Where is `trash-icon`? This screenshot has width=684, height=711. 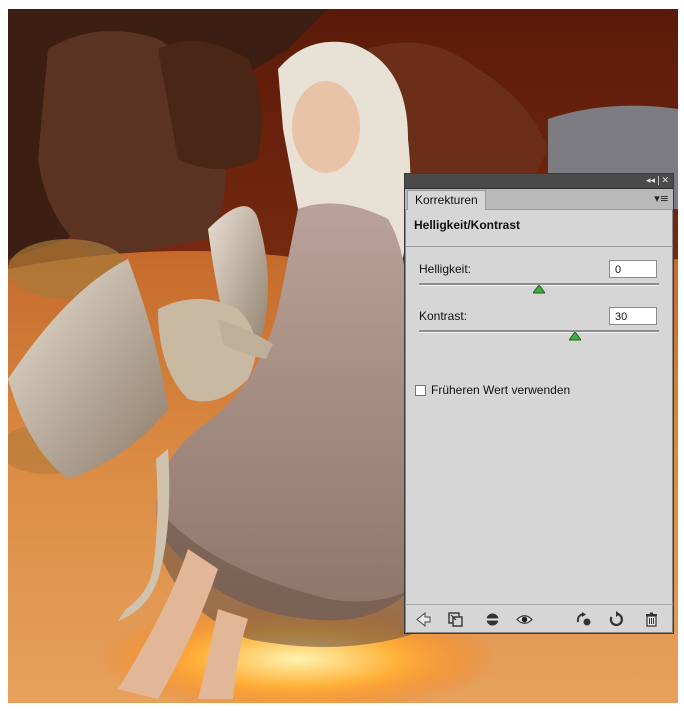
trash-icon is located at coordinates (651, 619).